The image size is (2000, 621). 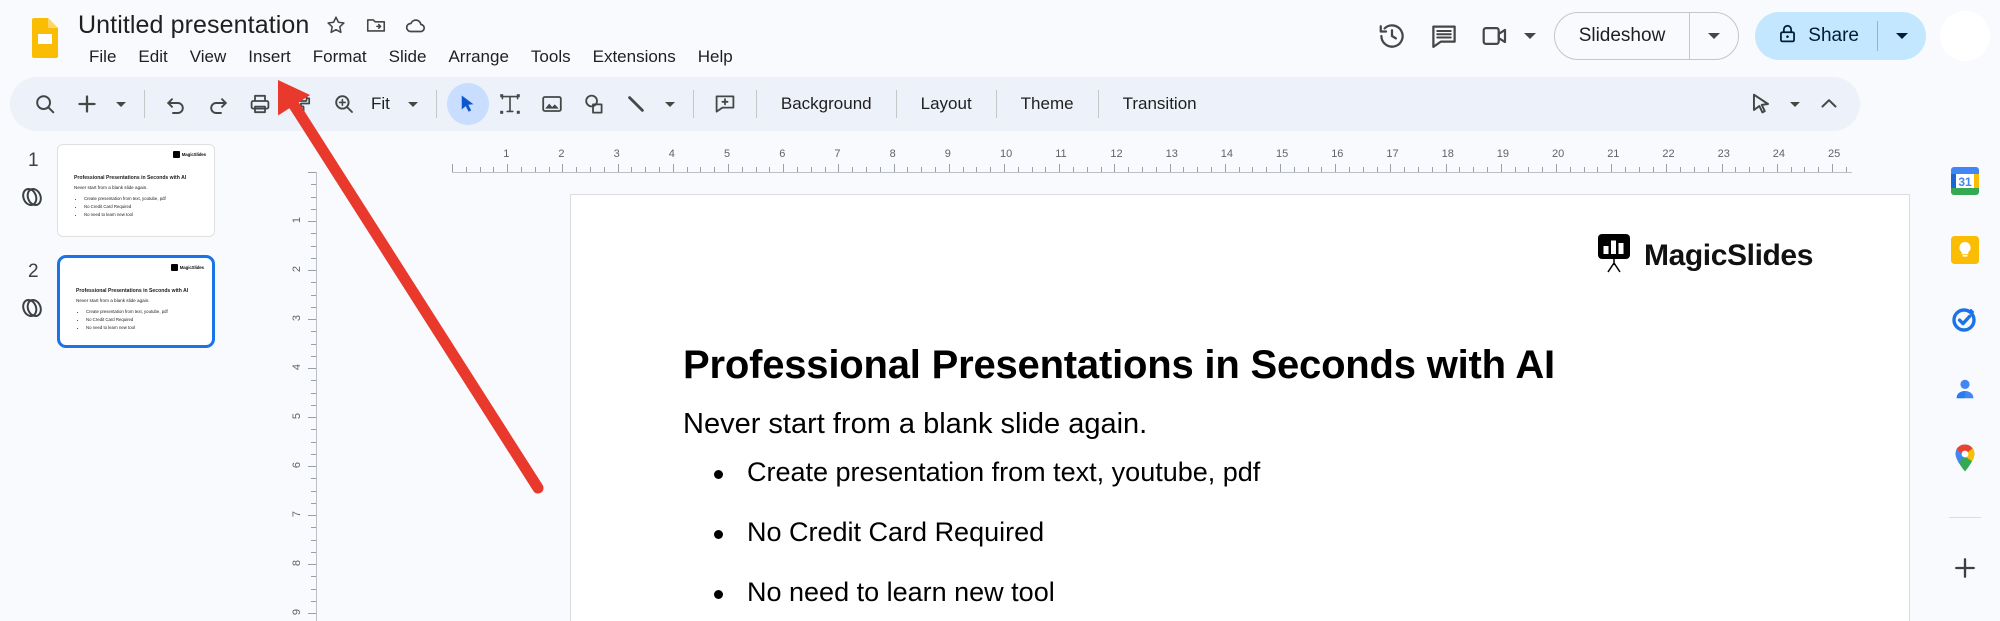 I want to click on ruler-label: 12, so click(x=1116, y=154).